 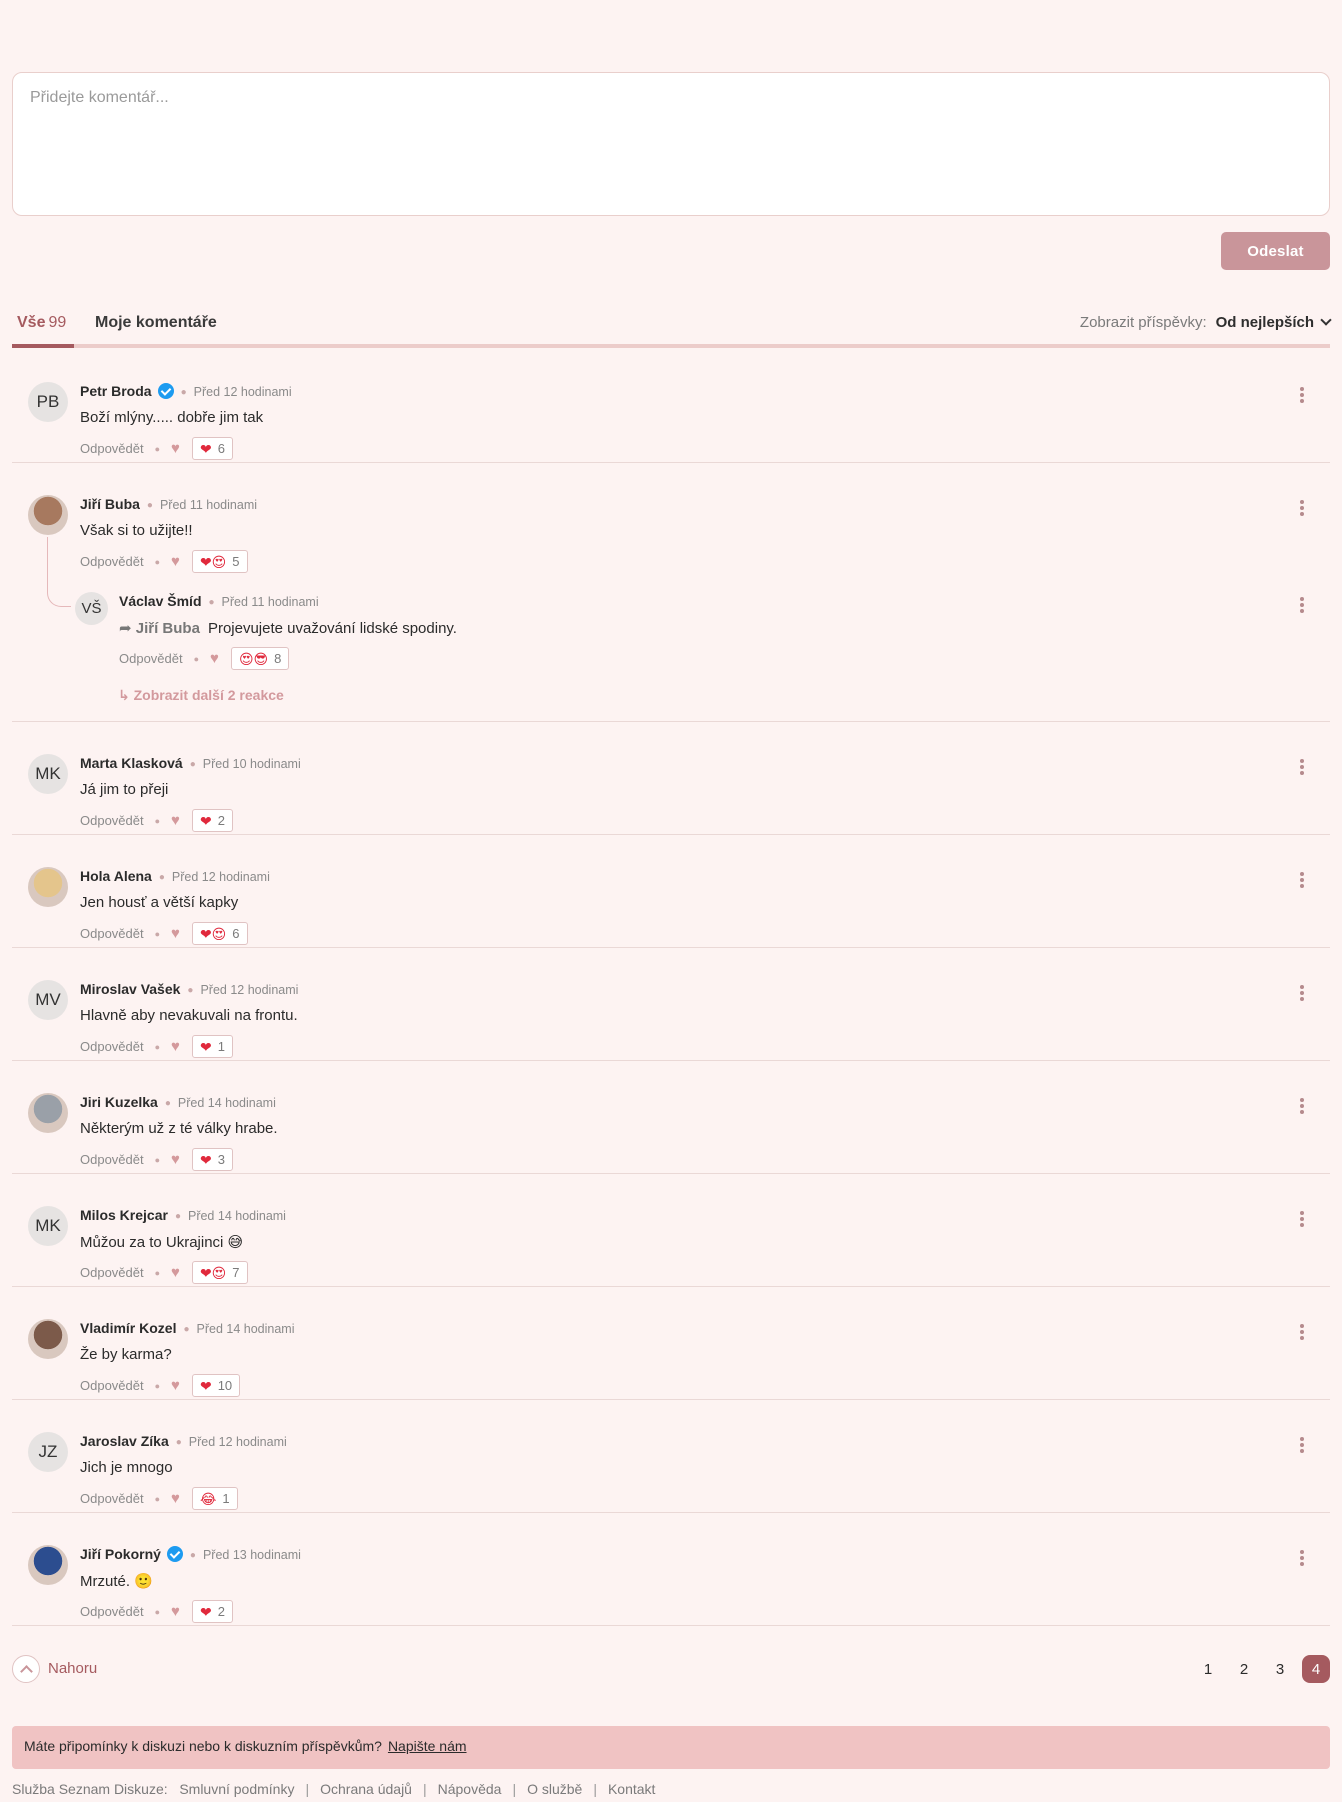 What do you see at coordinates (126, 1467) in the screenshot?
I see `comment-body: Jich je mnogo` at bounding box center [126, 1467].